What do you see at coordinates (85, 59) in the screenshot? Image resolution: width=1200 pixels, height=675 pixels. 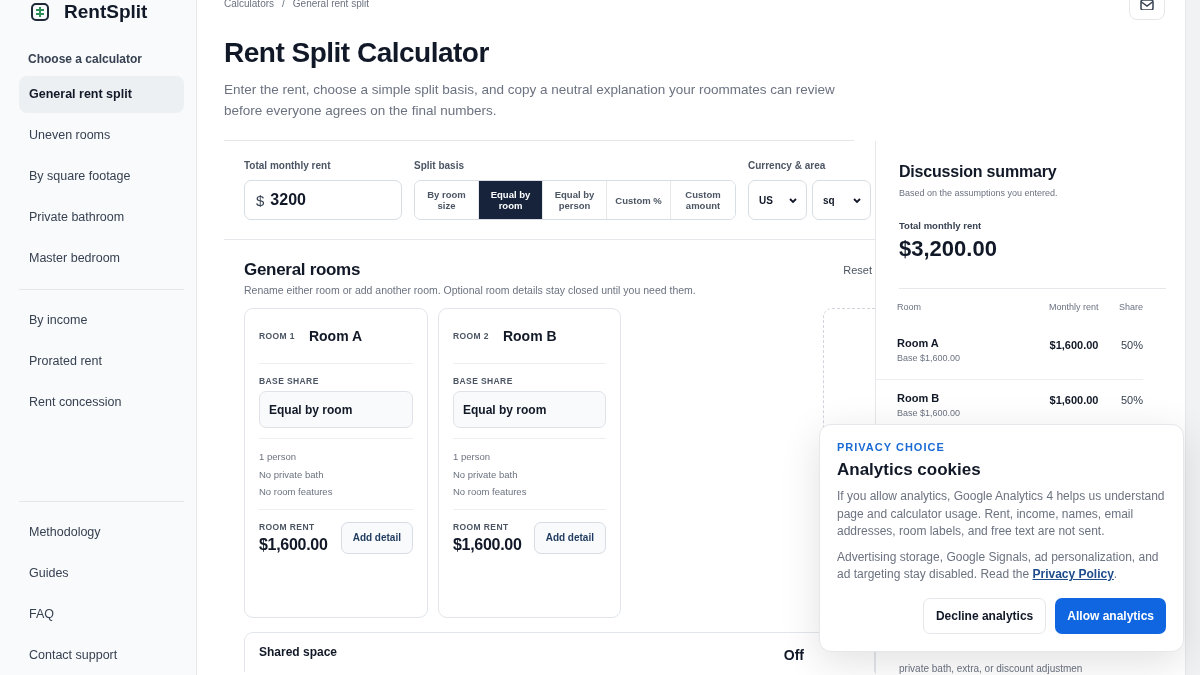 I see `sidebar-heading: Choose a calculator` at bounding box center [85, 59].